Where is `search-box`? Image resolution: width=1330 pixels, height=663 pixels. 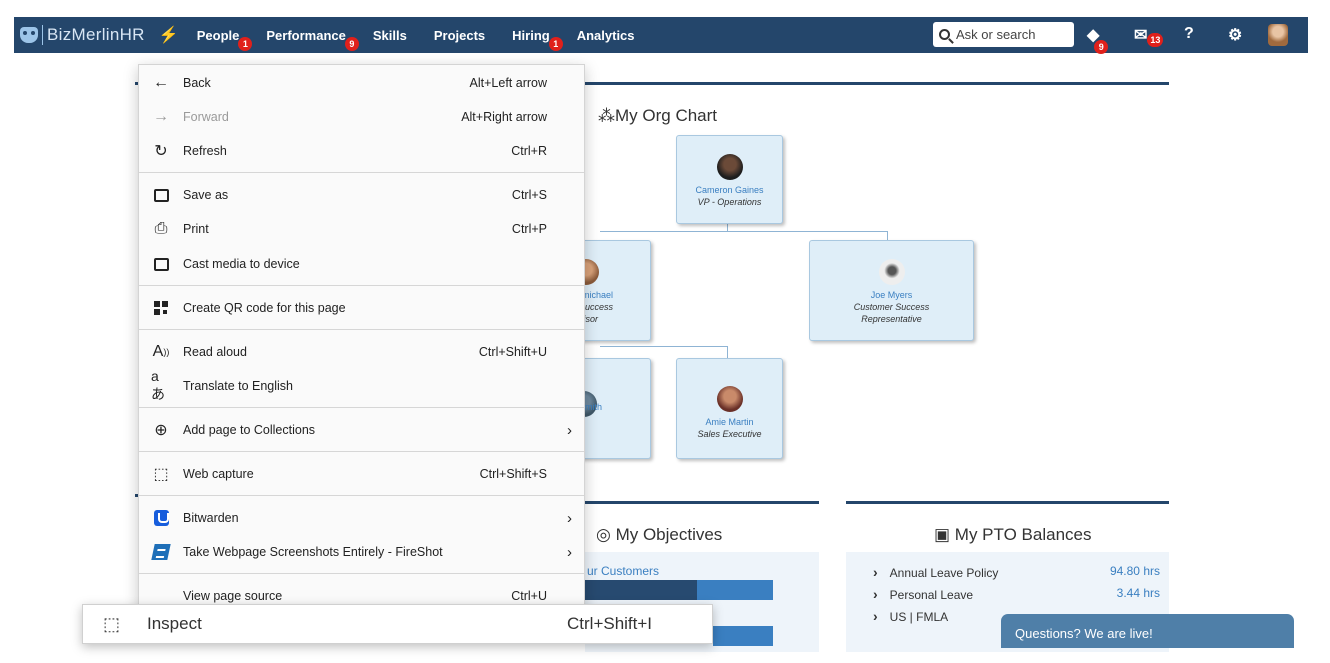 search-box is located at coordinates (1003, 34).